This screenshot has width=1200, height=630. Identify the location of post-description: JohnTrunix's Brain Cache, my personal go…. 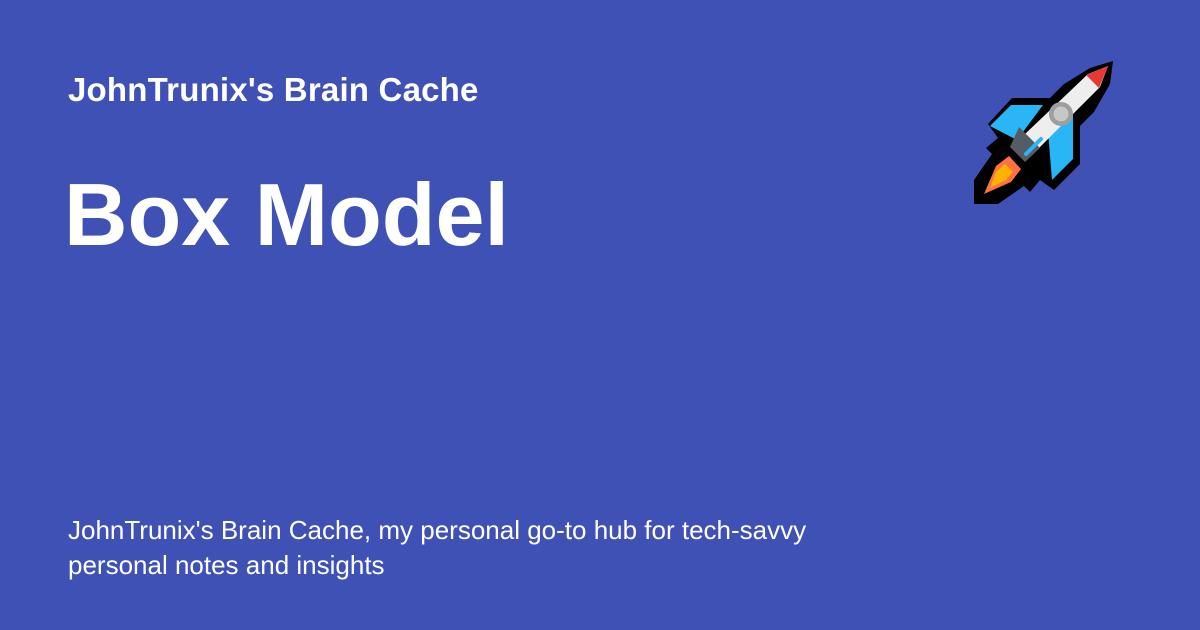
(437, 547).